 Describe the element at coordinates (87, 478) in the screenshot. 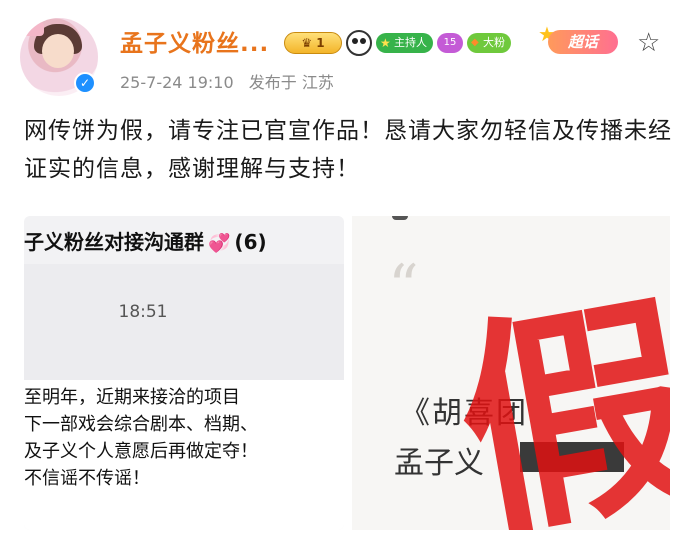

I see `message-line: 不信谣不传谣！` at that location.